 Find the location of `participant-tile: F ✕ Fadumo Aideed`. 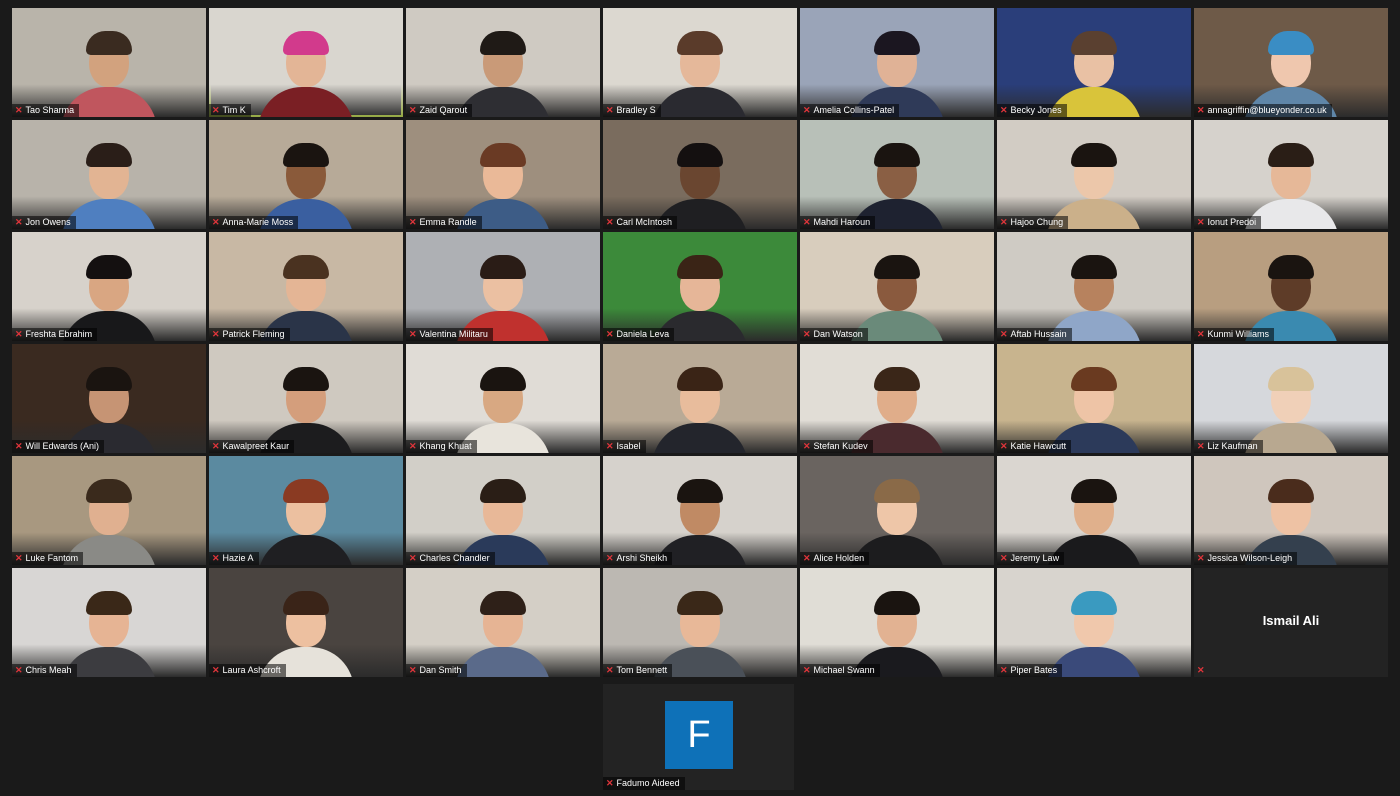

participant-tile: F ✕ Fadumo Aideed is located at coordinates (698, 737).